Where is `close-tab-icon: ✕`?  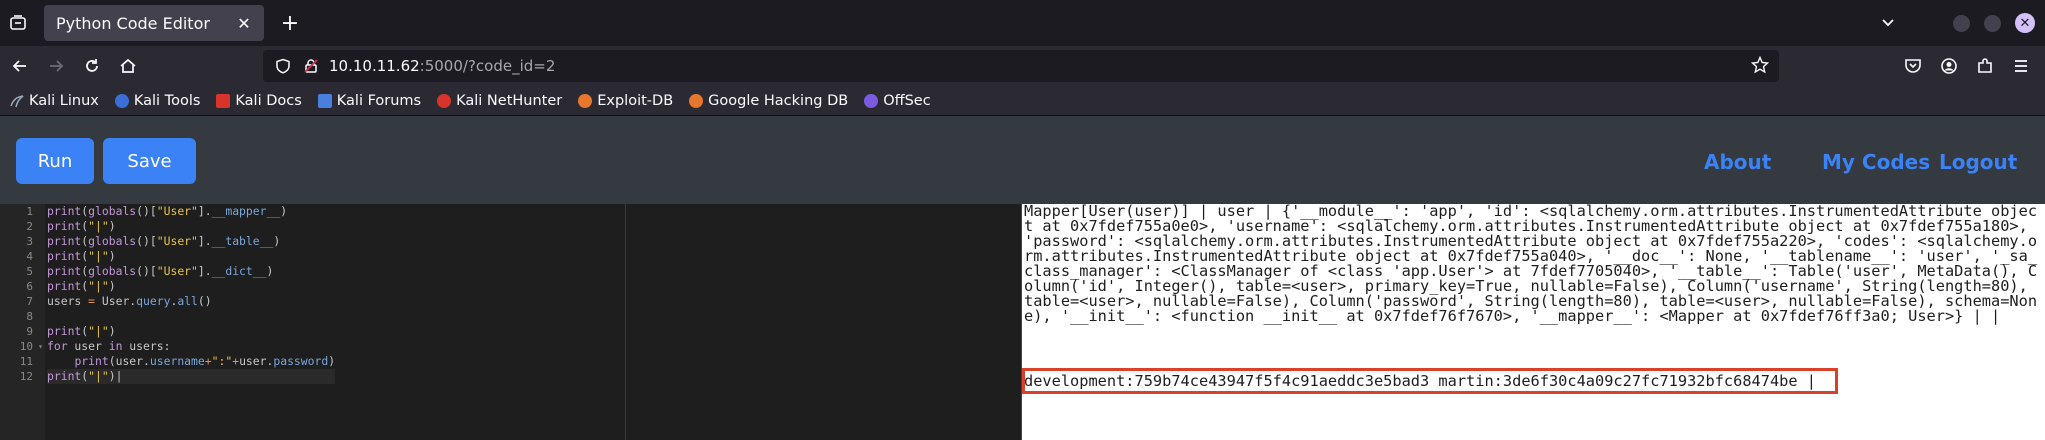 close-tab-icon: ✕ is located at coordinates (244, 23).